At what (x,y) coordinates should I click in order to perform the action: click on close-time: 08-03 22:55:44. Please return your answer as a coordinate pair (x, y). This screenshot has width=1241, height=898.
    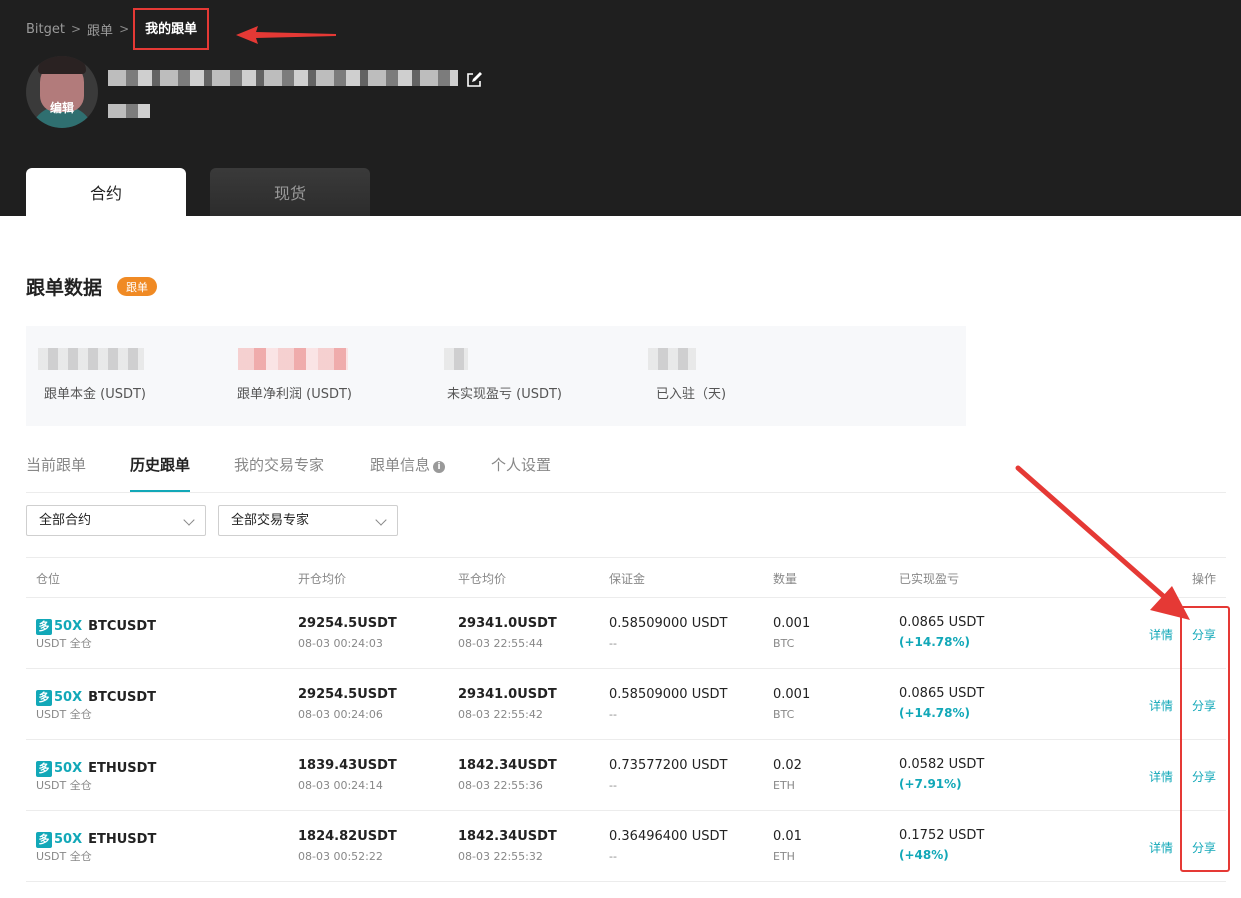
    Looking at the image, I should click on (500, 643).